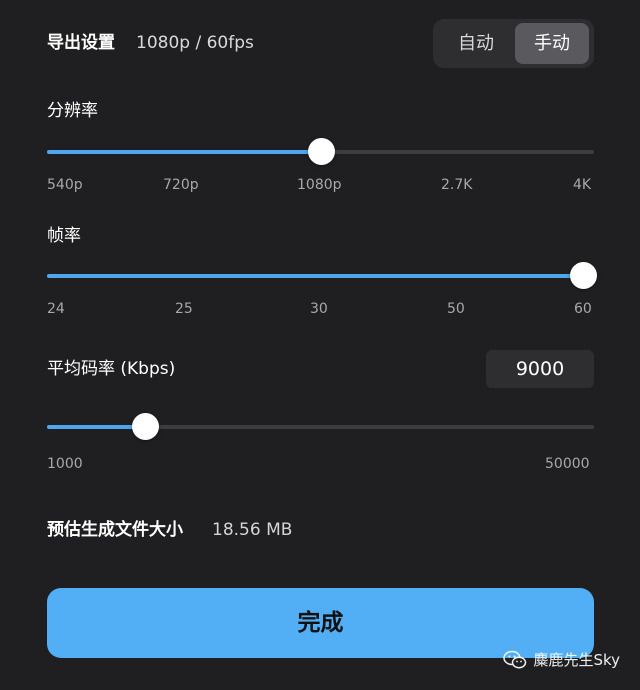  I want to click on framerate-label: 帧率, so click(64, 236).